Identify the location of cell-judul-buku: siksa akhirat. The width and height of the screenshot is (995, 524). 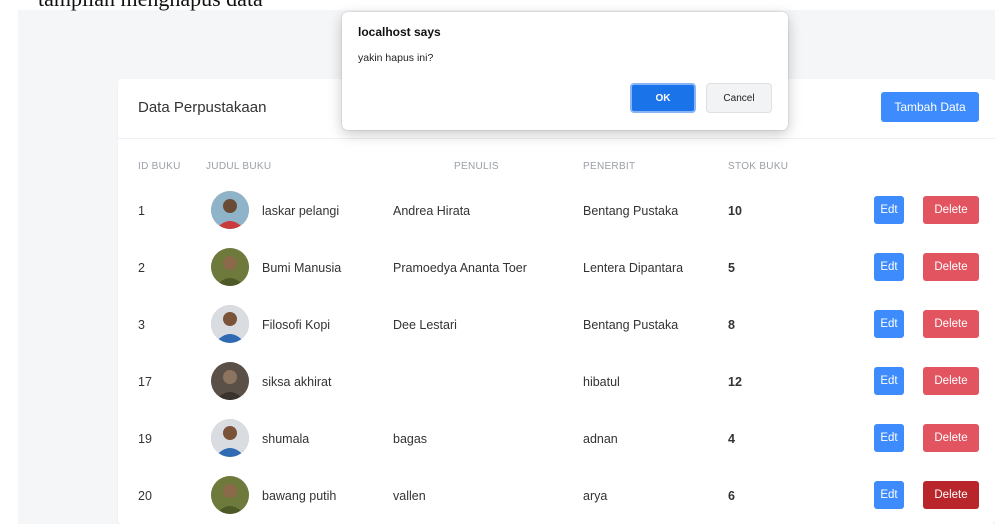
(297, 382).